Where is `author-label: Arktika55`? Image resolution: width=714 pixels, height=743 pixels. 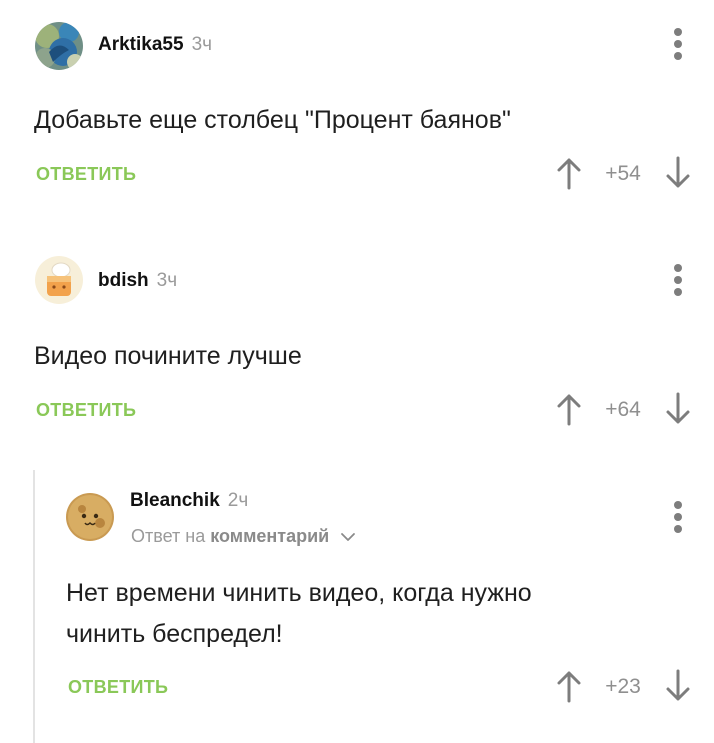
author-label: Arktika55 is located at coordinates (141, 44).